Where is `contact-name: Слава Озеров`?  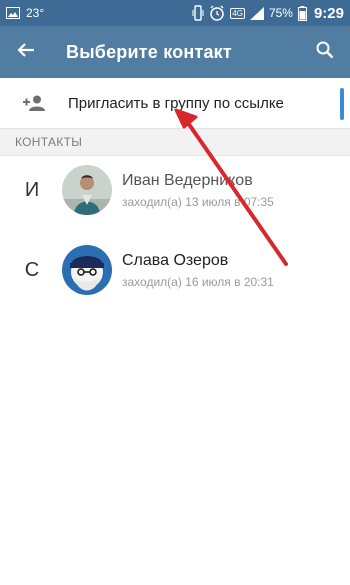 contact-name: Слава Озеров is located at coordinates (175, 260).